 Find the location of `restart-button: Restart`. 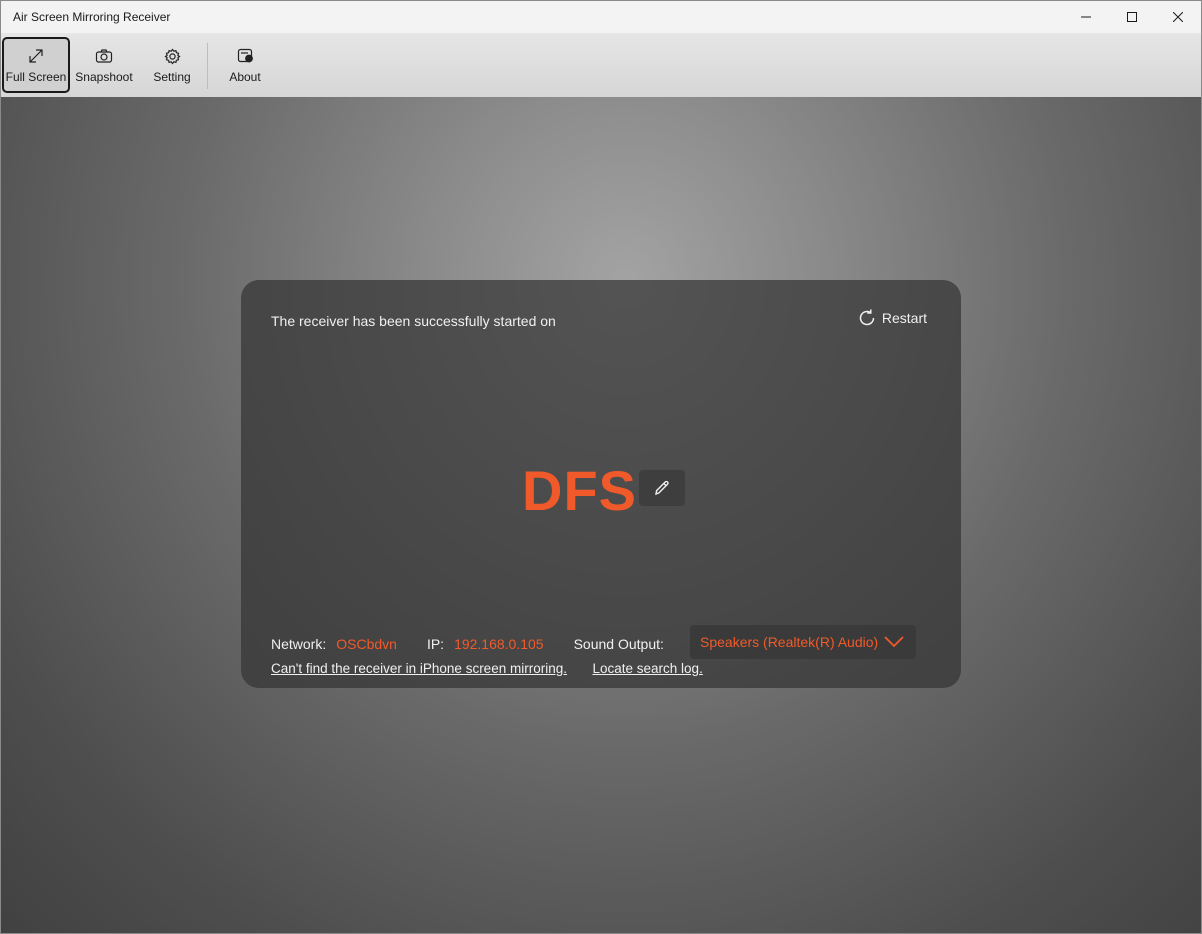

restart-button: Restart is located at coordinates (892, 318).